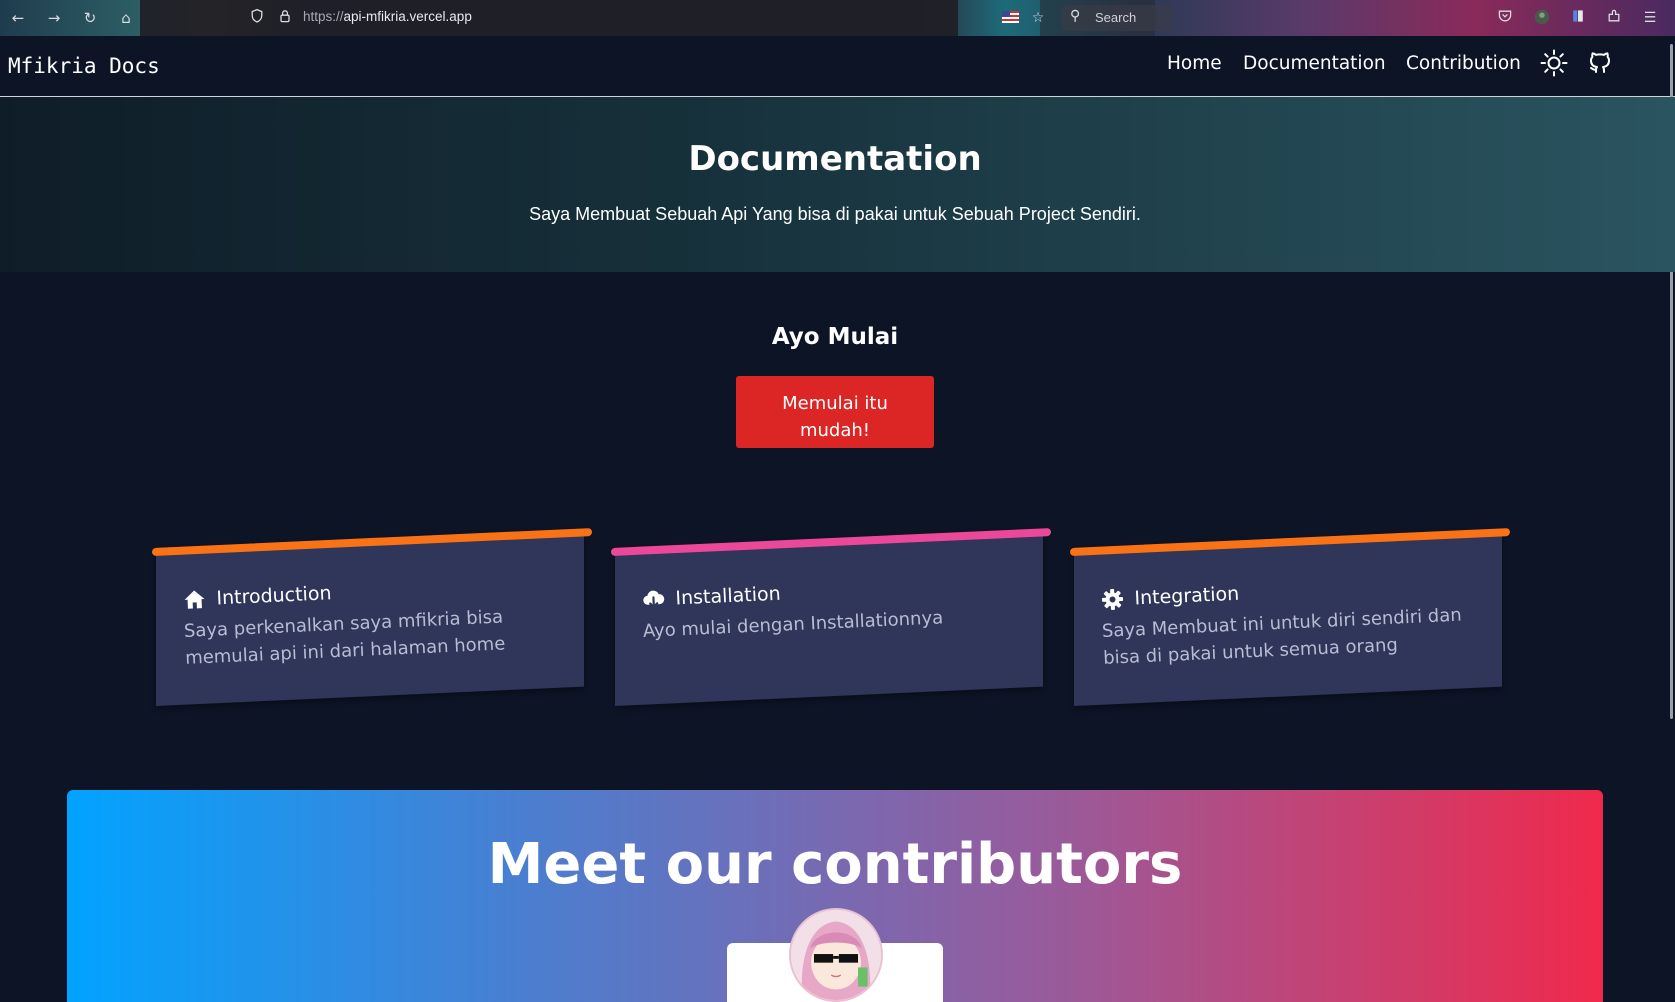  Describe the element at coordinates (1187, 596) in the screenshot. I see `card-title: Integration` at that location.